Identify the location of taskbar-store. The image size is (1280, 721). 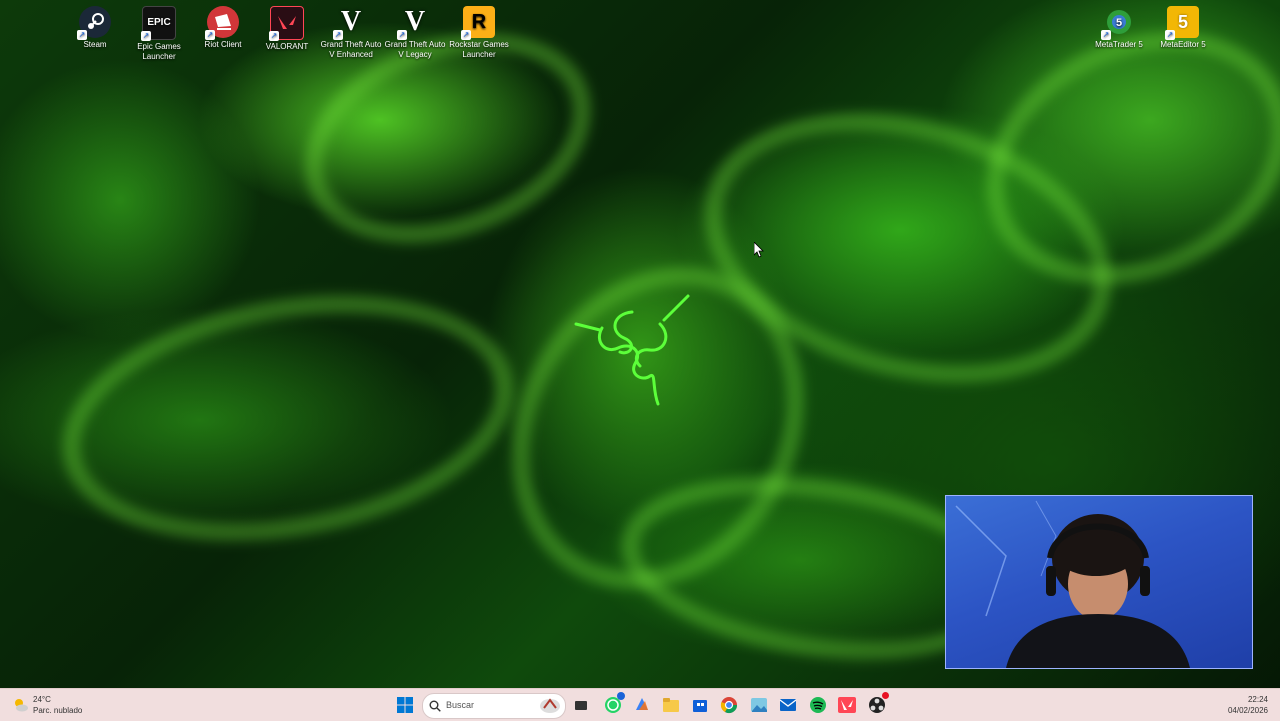
(700, 705).